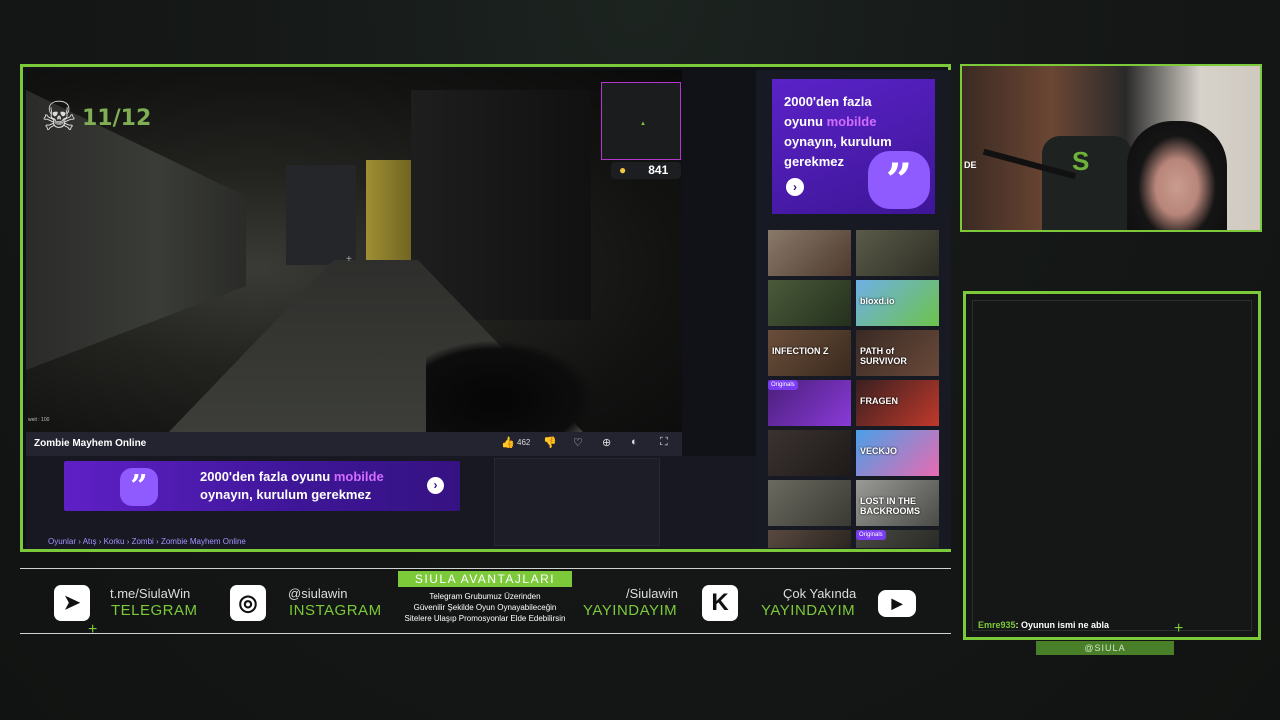 This screenshot has width=1280, height=720. I want to click on promo-tall-line4: gerekmez, so click(814, 161).